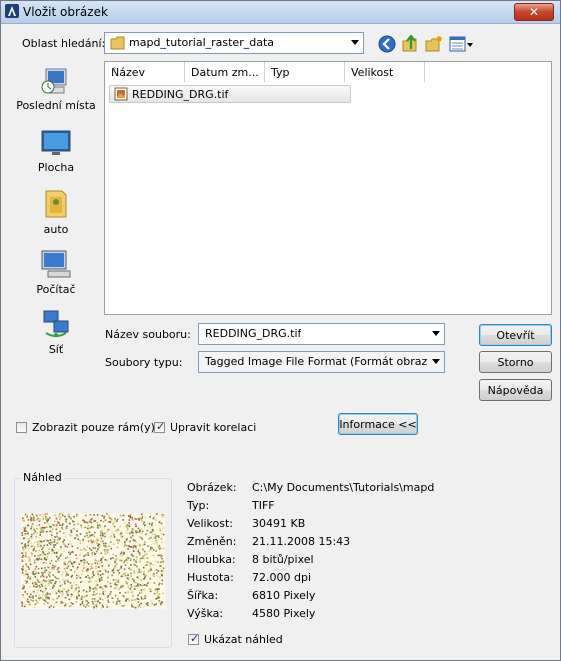  What do you see at coordinates (321, 334) in the screenshot?
I see `filename-input: REDDING_DRG.tif` at bounding box center [321, 334].